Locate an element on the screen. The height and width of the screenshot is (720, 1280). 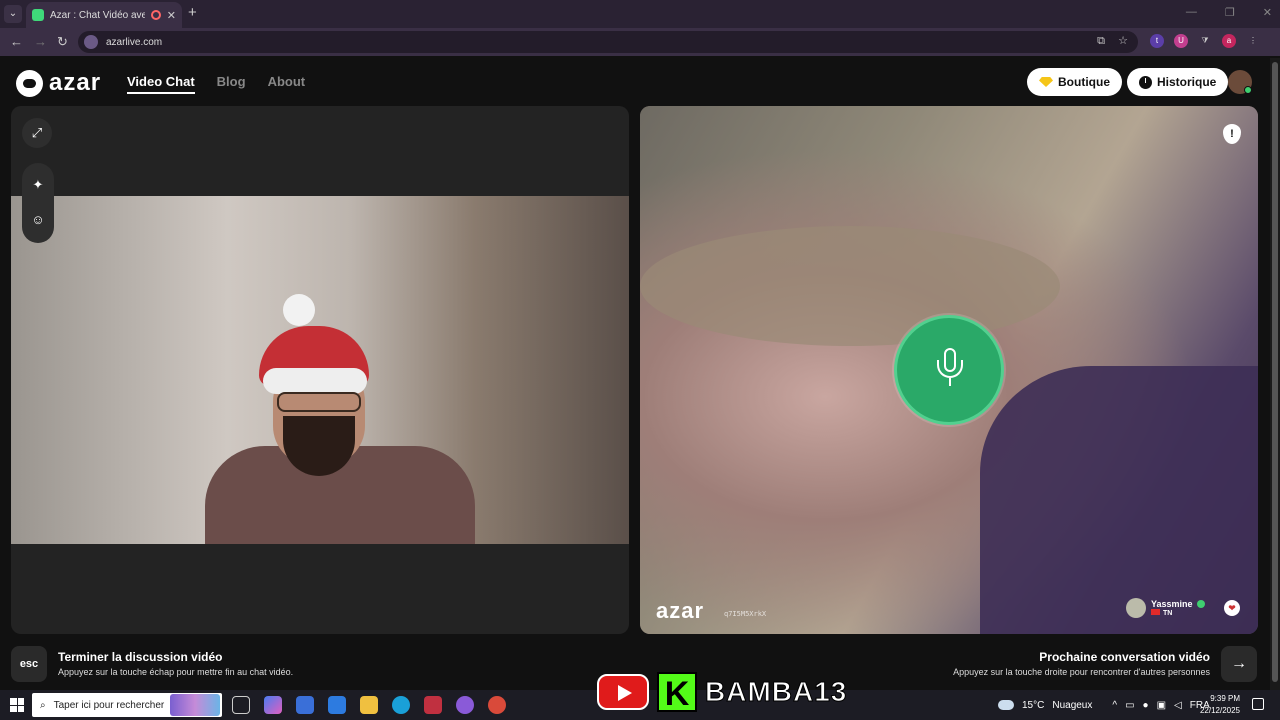
cloud-icon is located at coordinates (1006, 705).